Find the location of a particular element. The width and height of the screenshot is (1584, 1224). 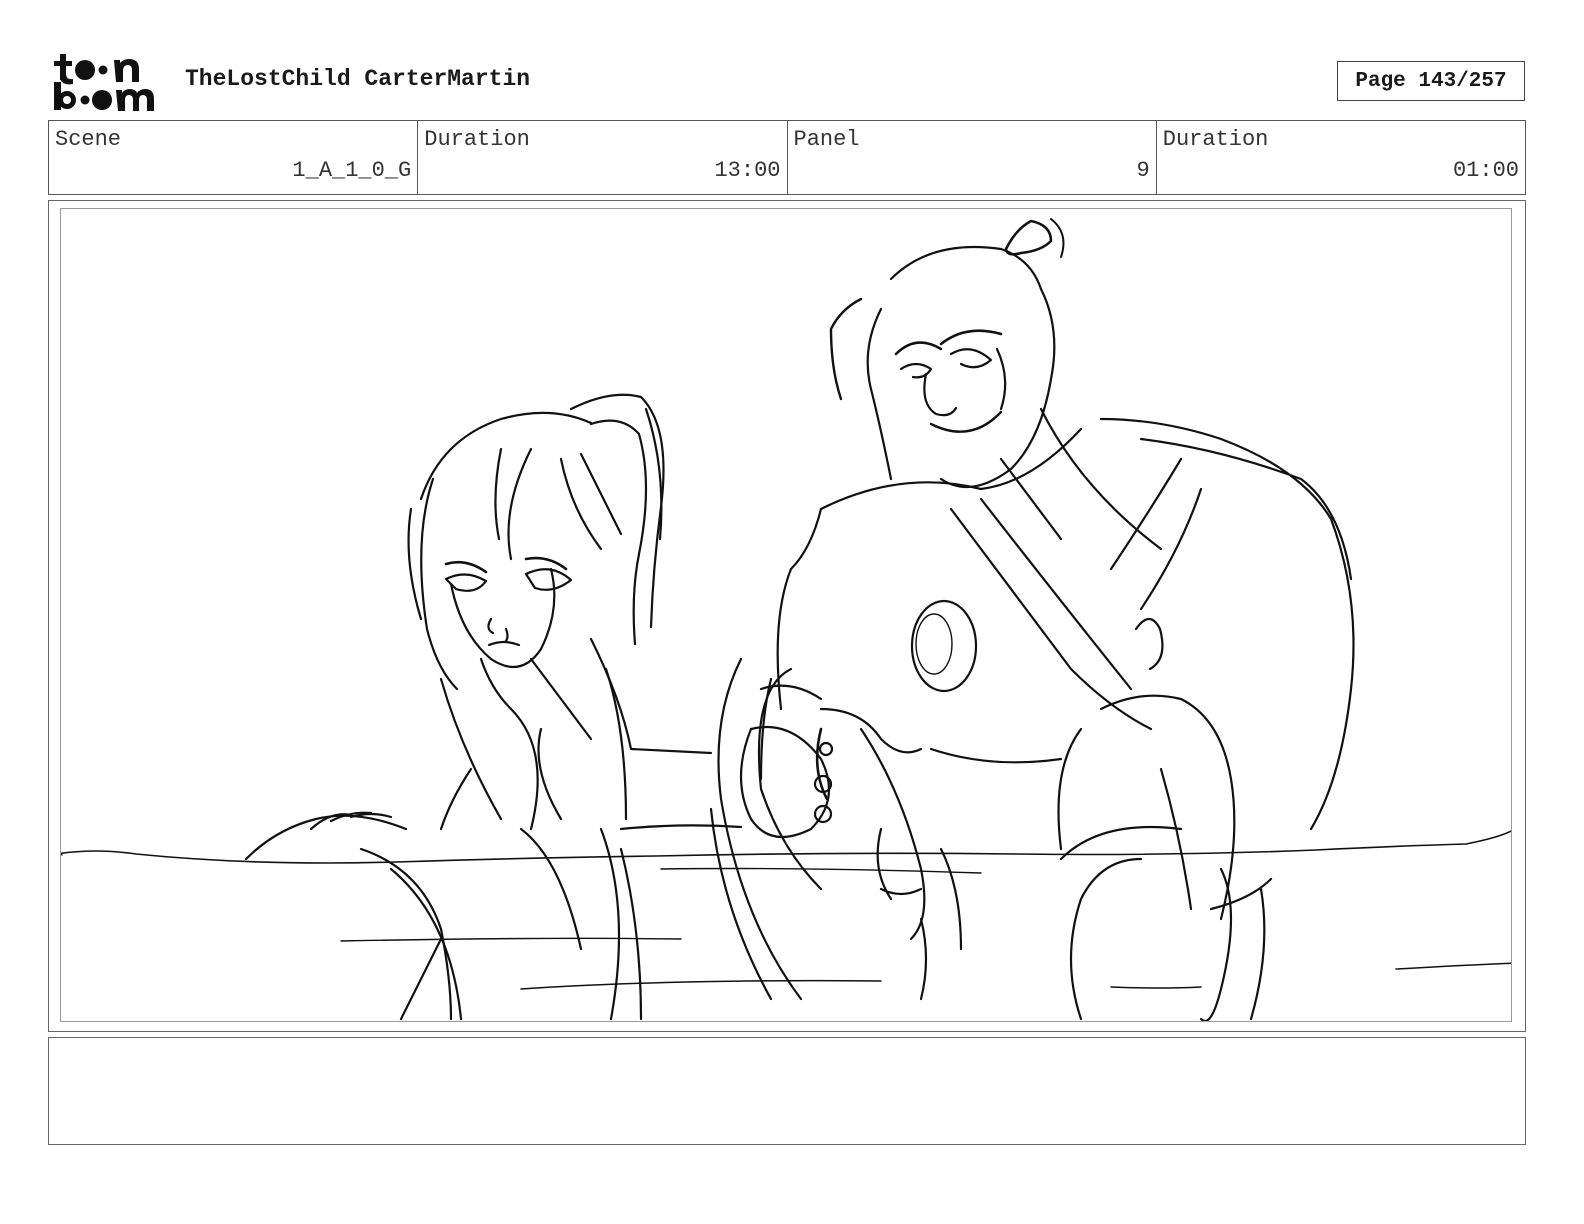

panel-notes-box is located at coordinates (787, 1091).